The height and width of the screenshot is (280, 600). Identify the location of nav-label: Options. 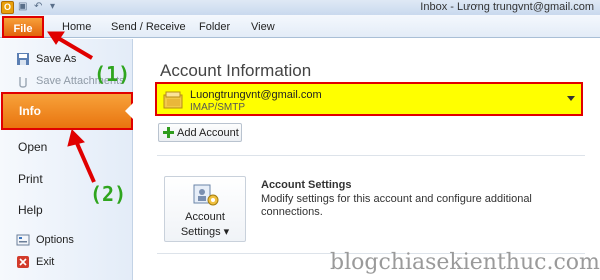
(55, 240).